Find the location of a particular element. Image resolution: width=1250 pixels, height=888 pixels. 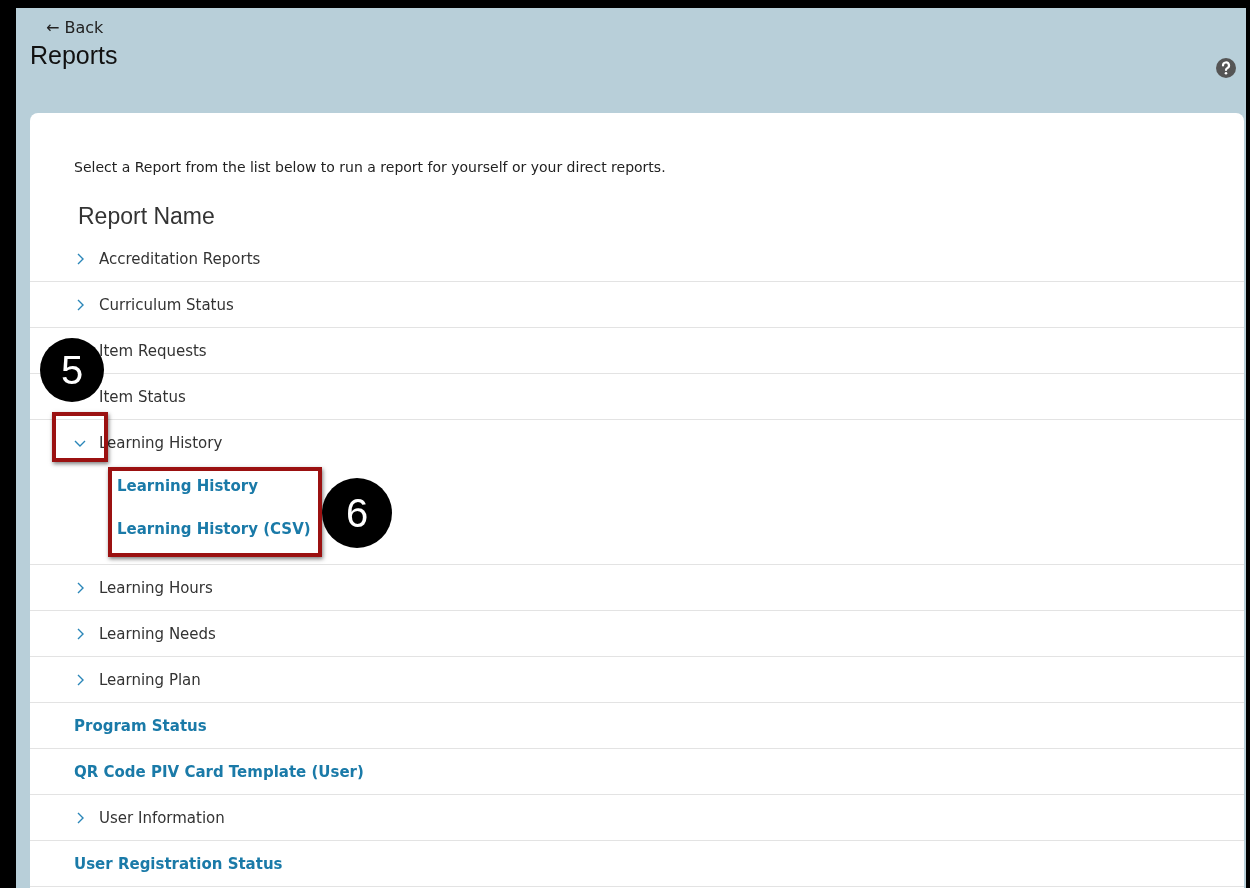

report-group: Curriculum Status is located at coordinates (166, 304).